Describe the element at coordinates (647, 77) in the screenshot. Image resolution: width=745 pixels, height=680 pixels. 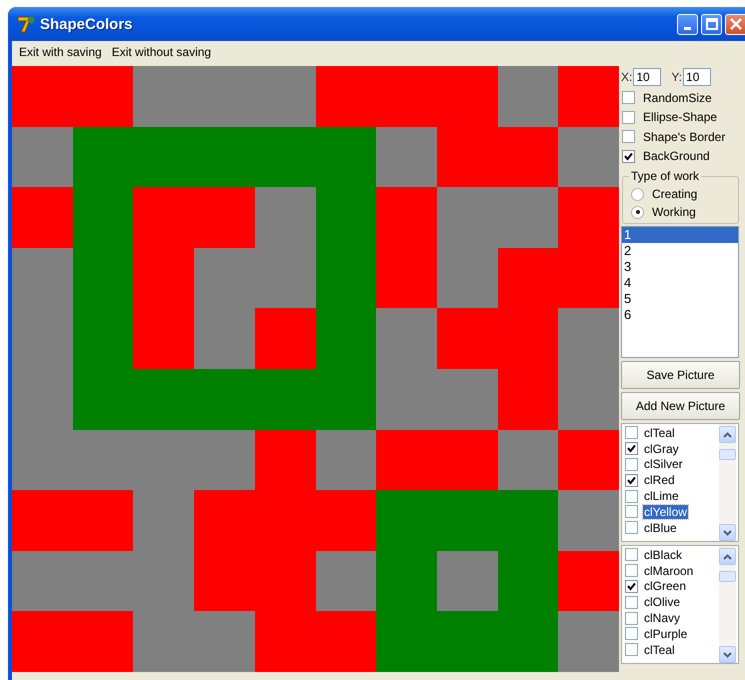
I see `x-field: 10` at that location.